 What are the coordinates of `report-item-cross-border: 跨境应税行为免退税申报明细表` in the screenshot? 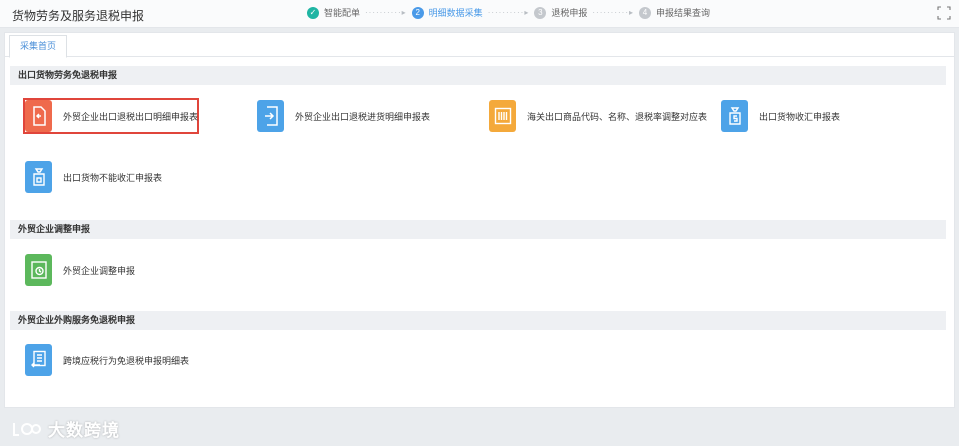 It's located at (107, 360).